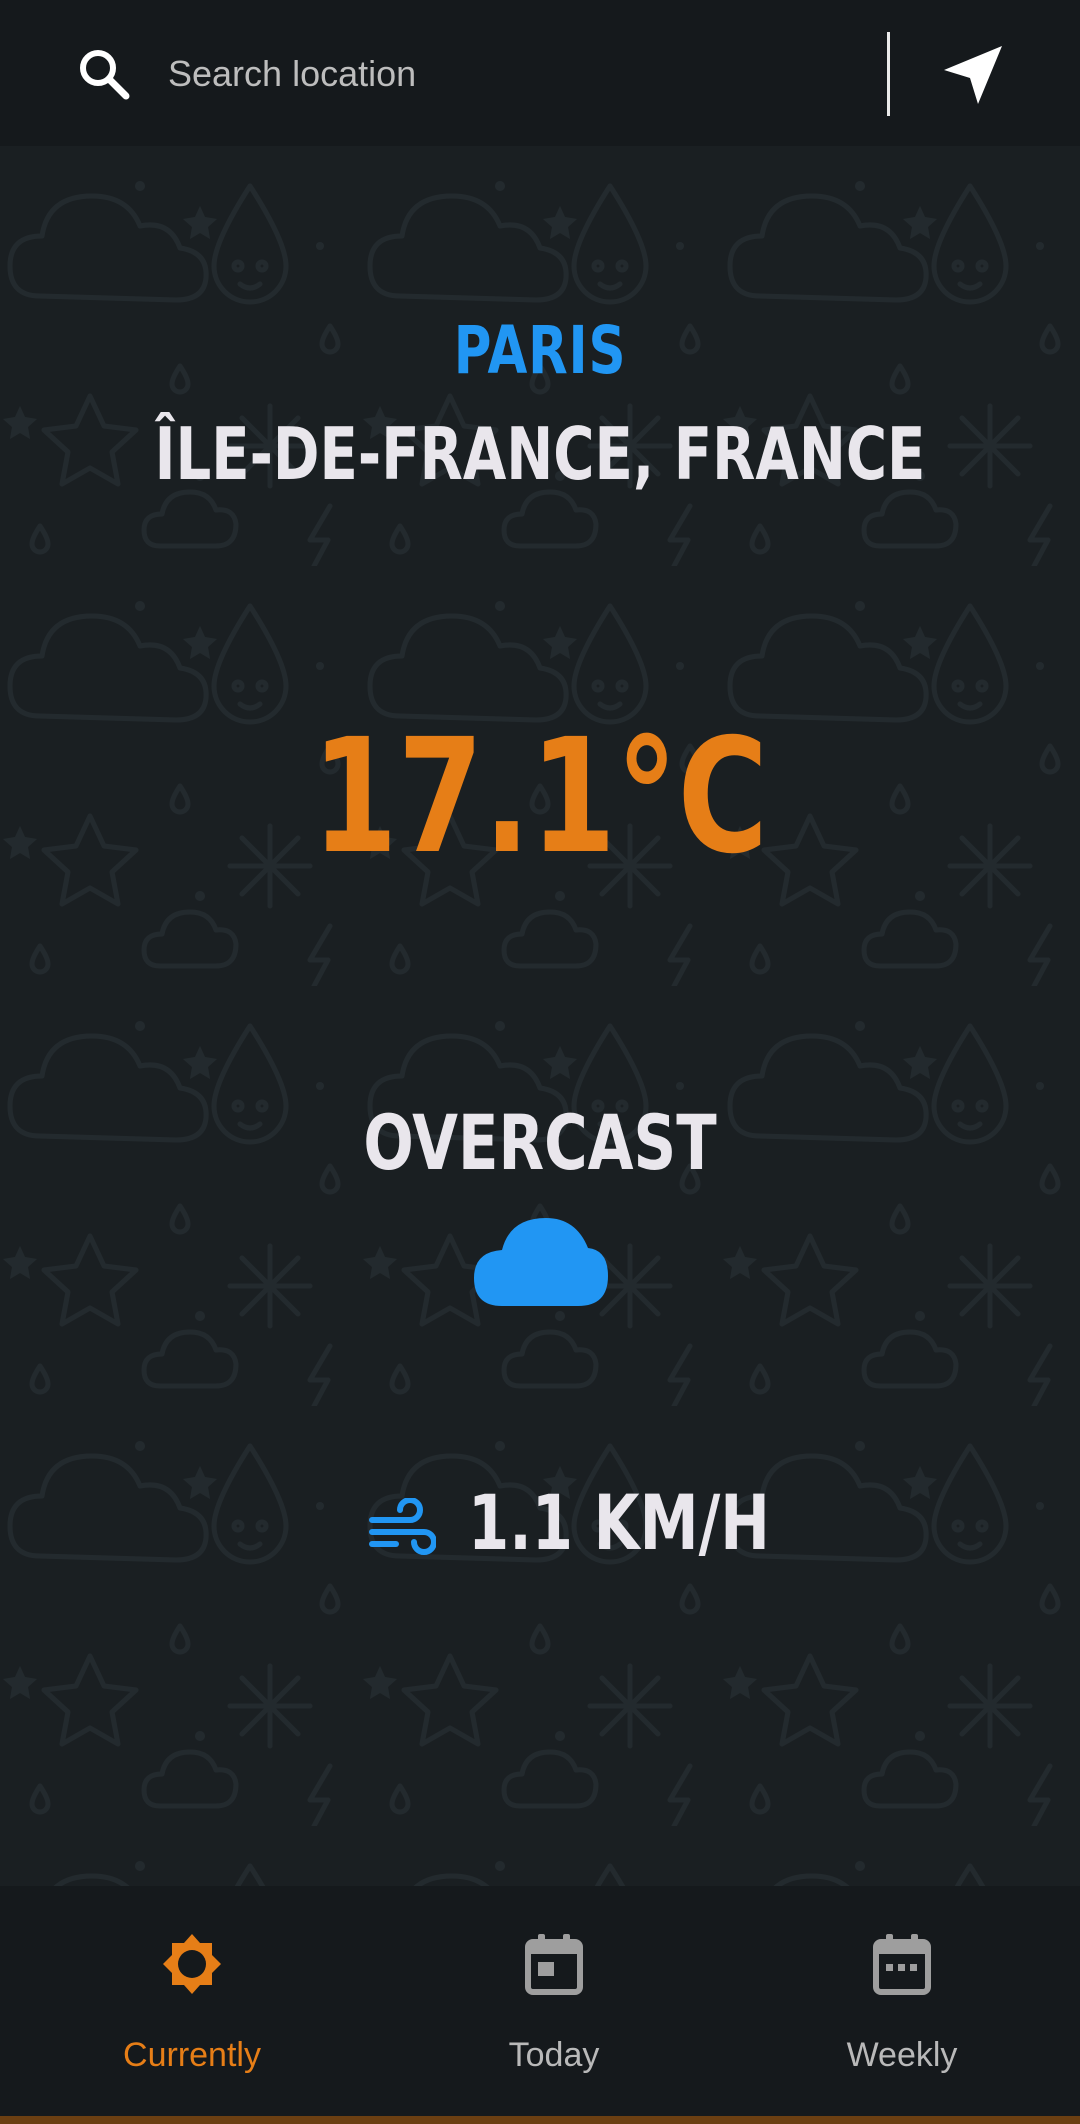 This screenshot has height=2124, width=1080. Describe the element at coordinates (888, 74) in the screenshot. I see `search-divider` at that location.